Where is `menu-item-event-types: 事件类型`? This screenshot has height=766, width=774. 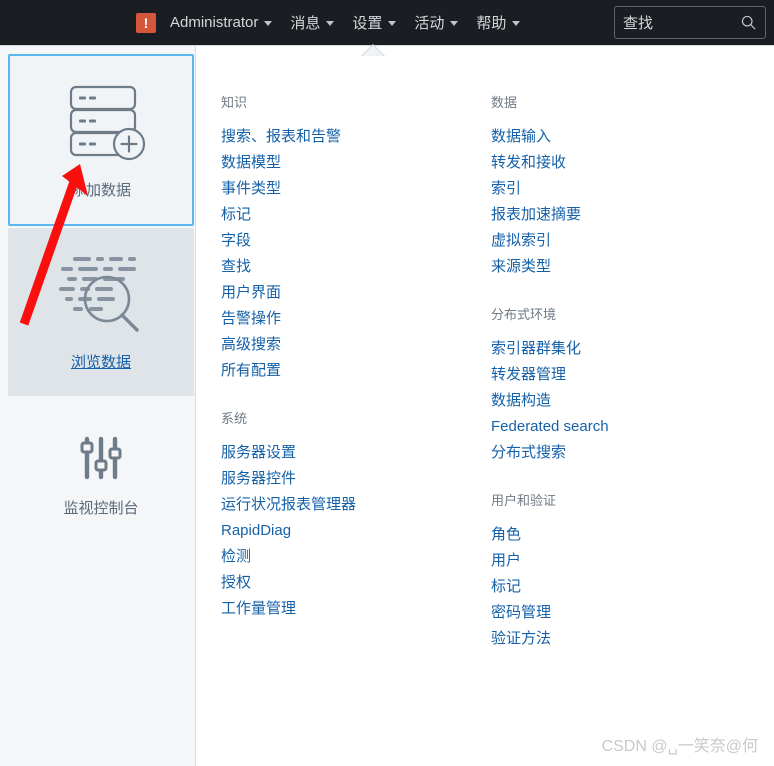
menu-item-event-types: 事件类型 is located at coordinates (346, 189).